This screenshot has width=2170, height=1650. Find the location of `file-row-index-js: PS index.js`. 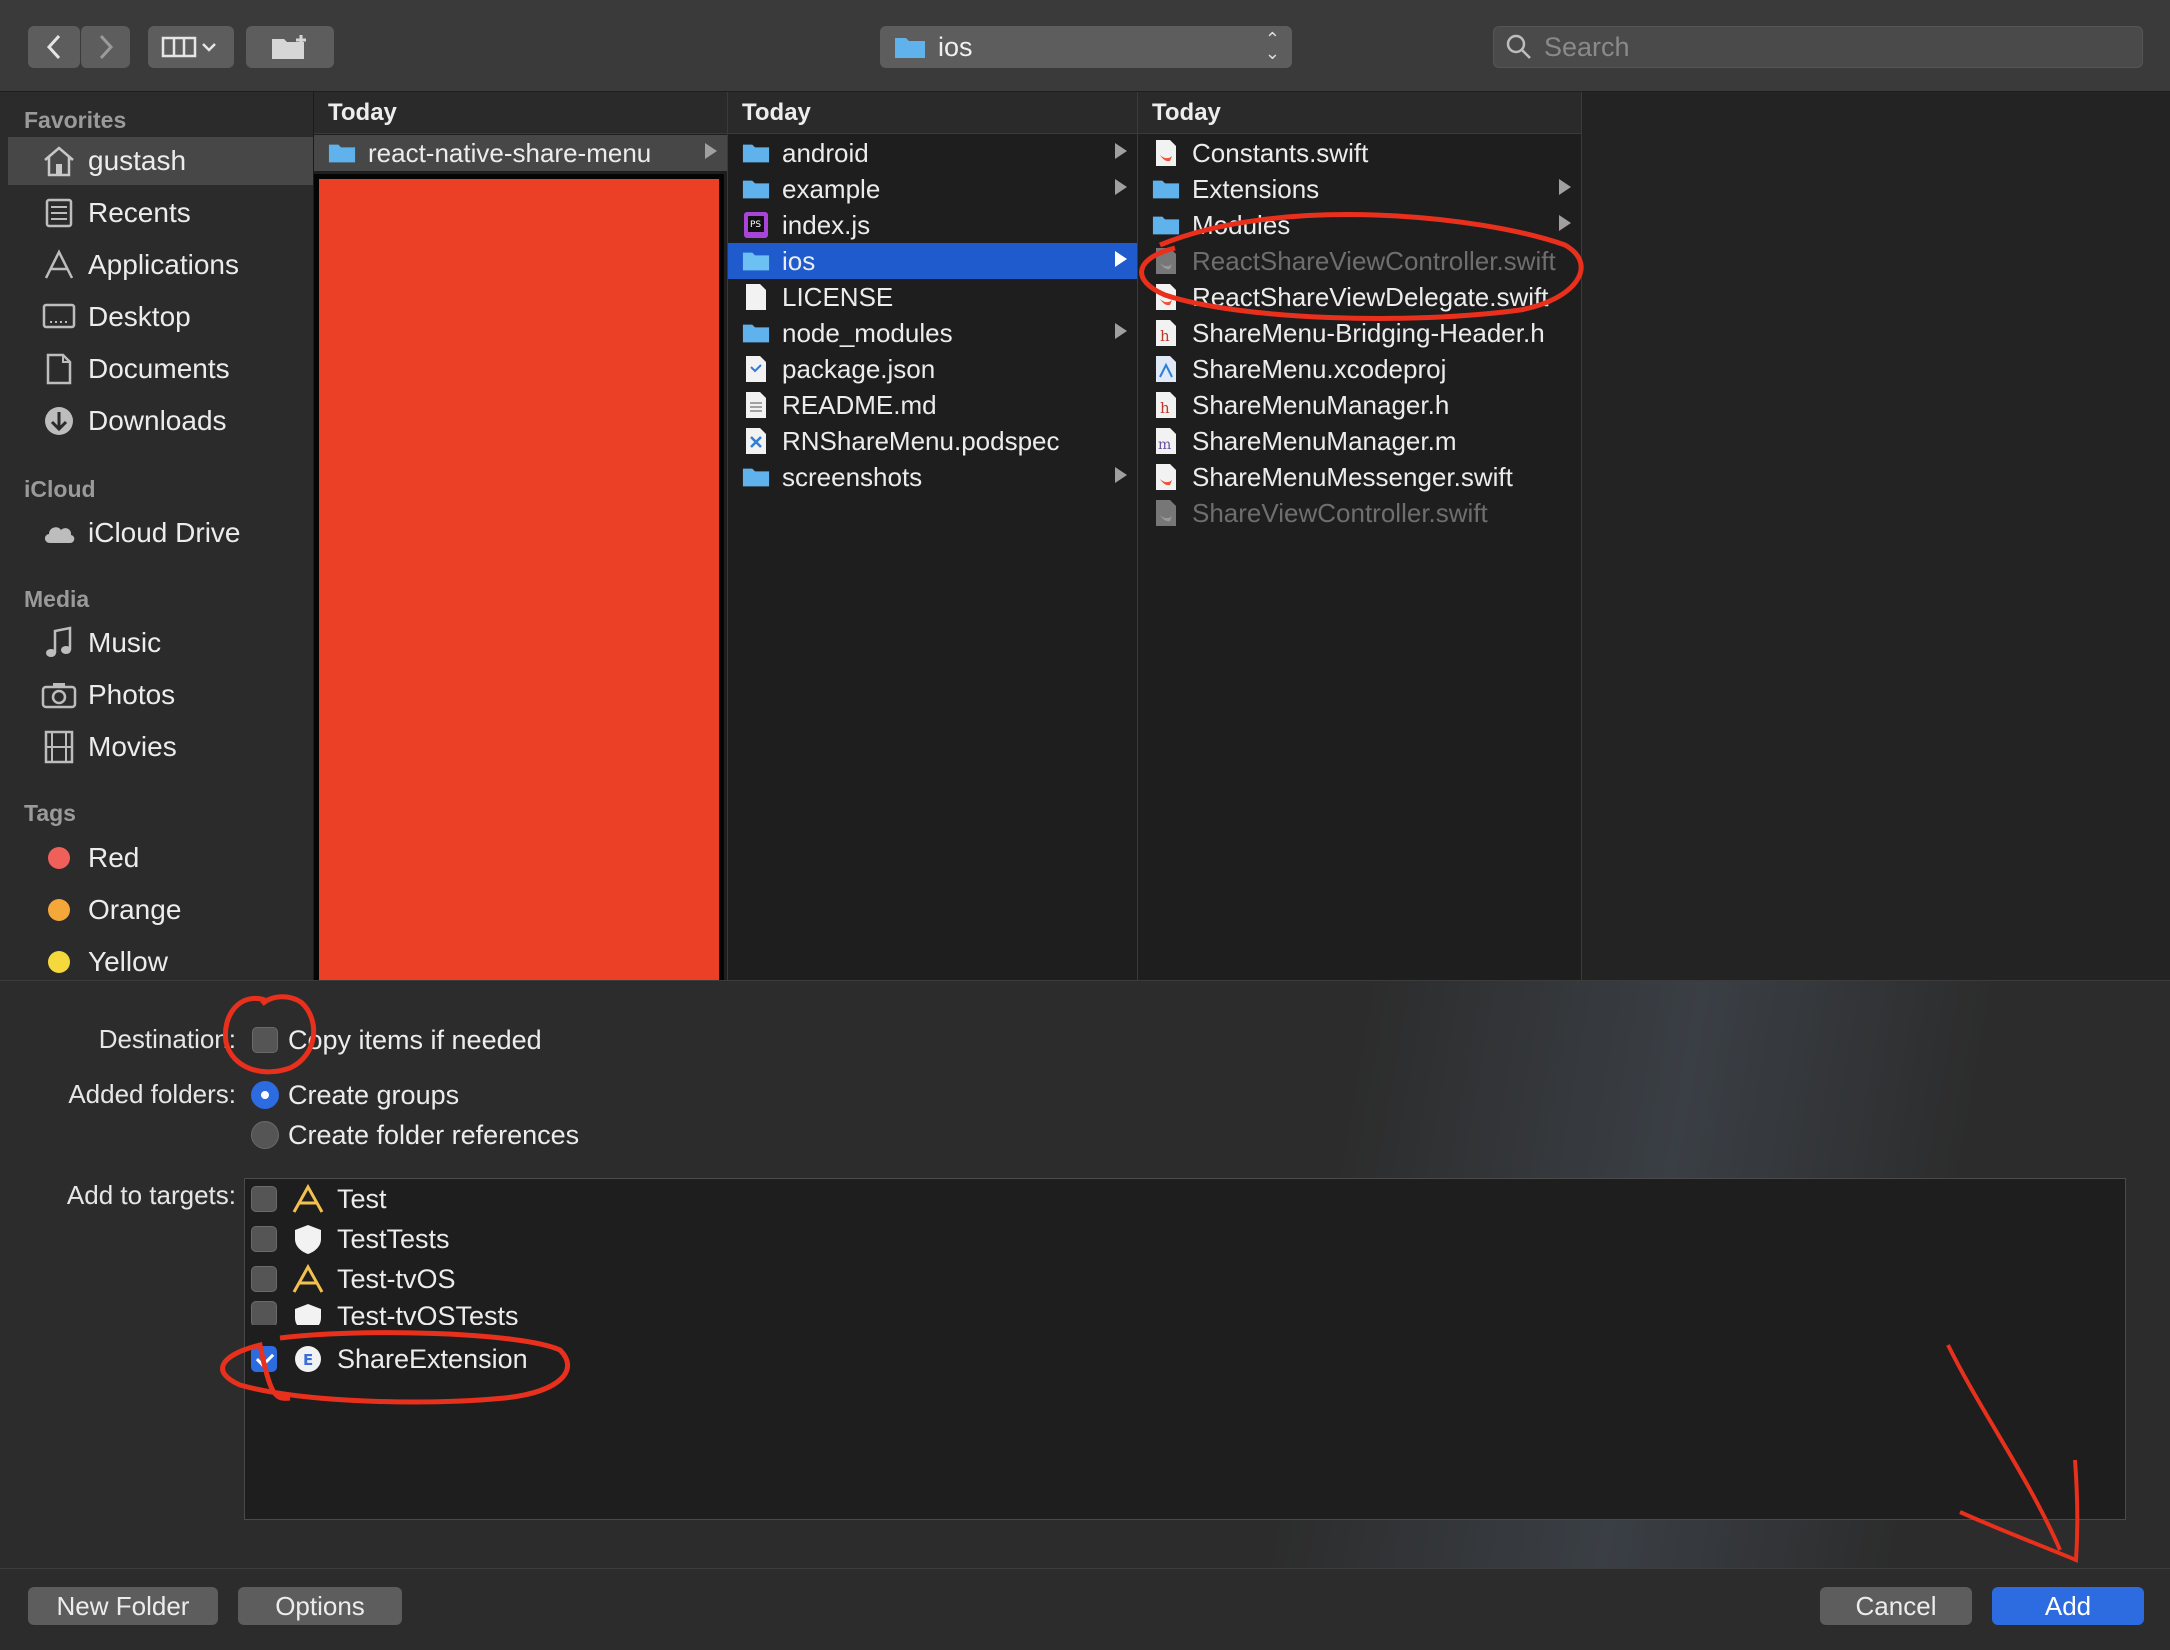

file-row-index-js: PS index.js is located at coordinates (932, 225).